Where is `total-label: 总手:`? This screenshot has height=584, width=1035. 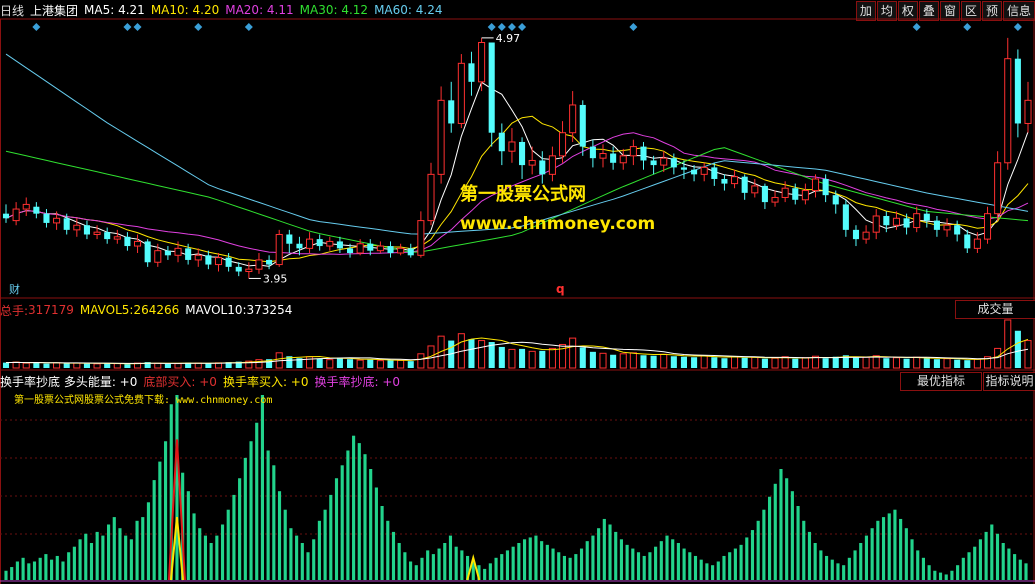 total-label: 总手: is located at coordinates (14, 310).